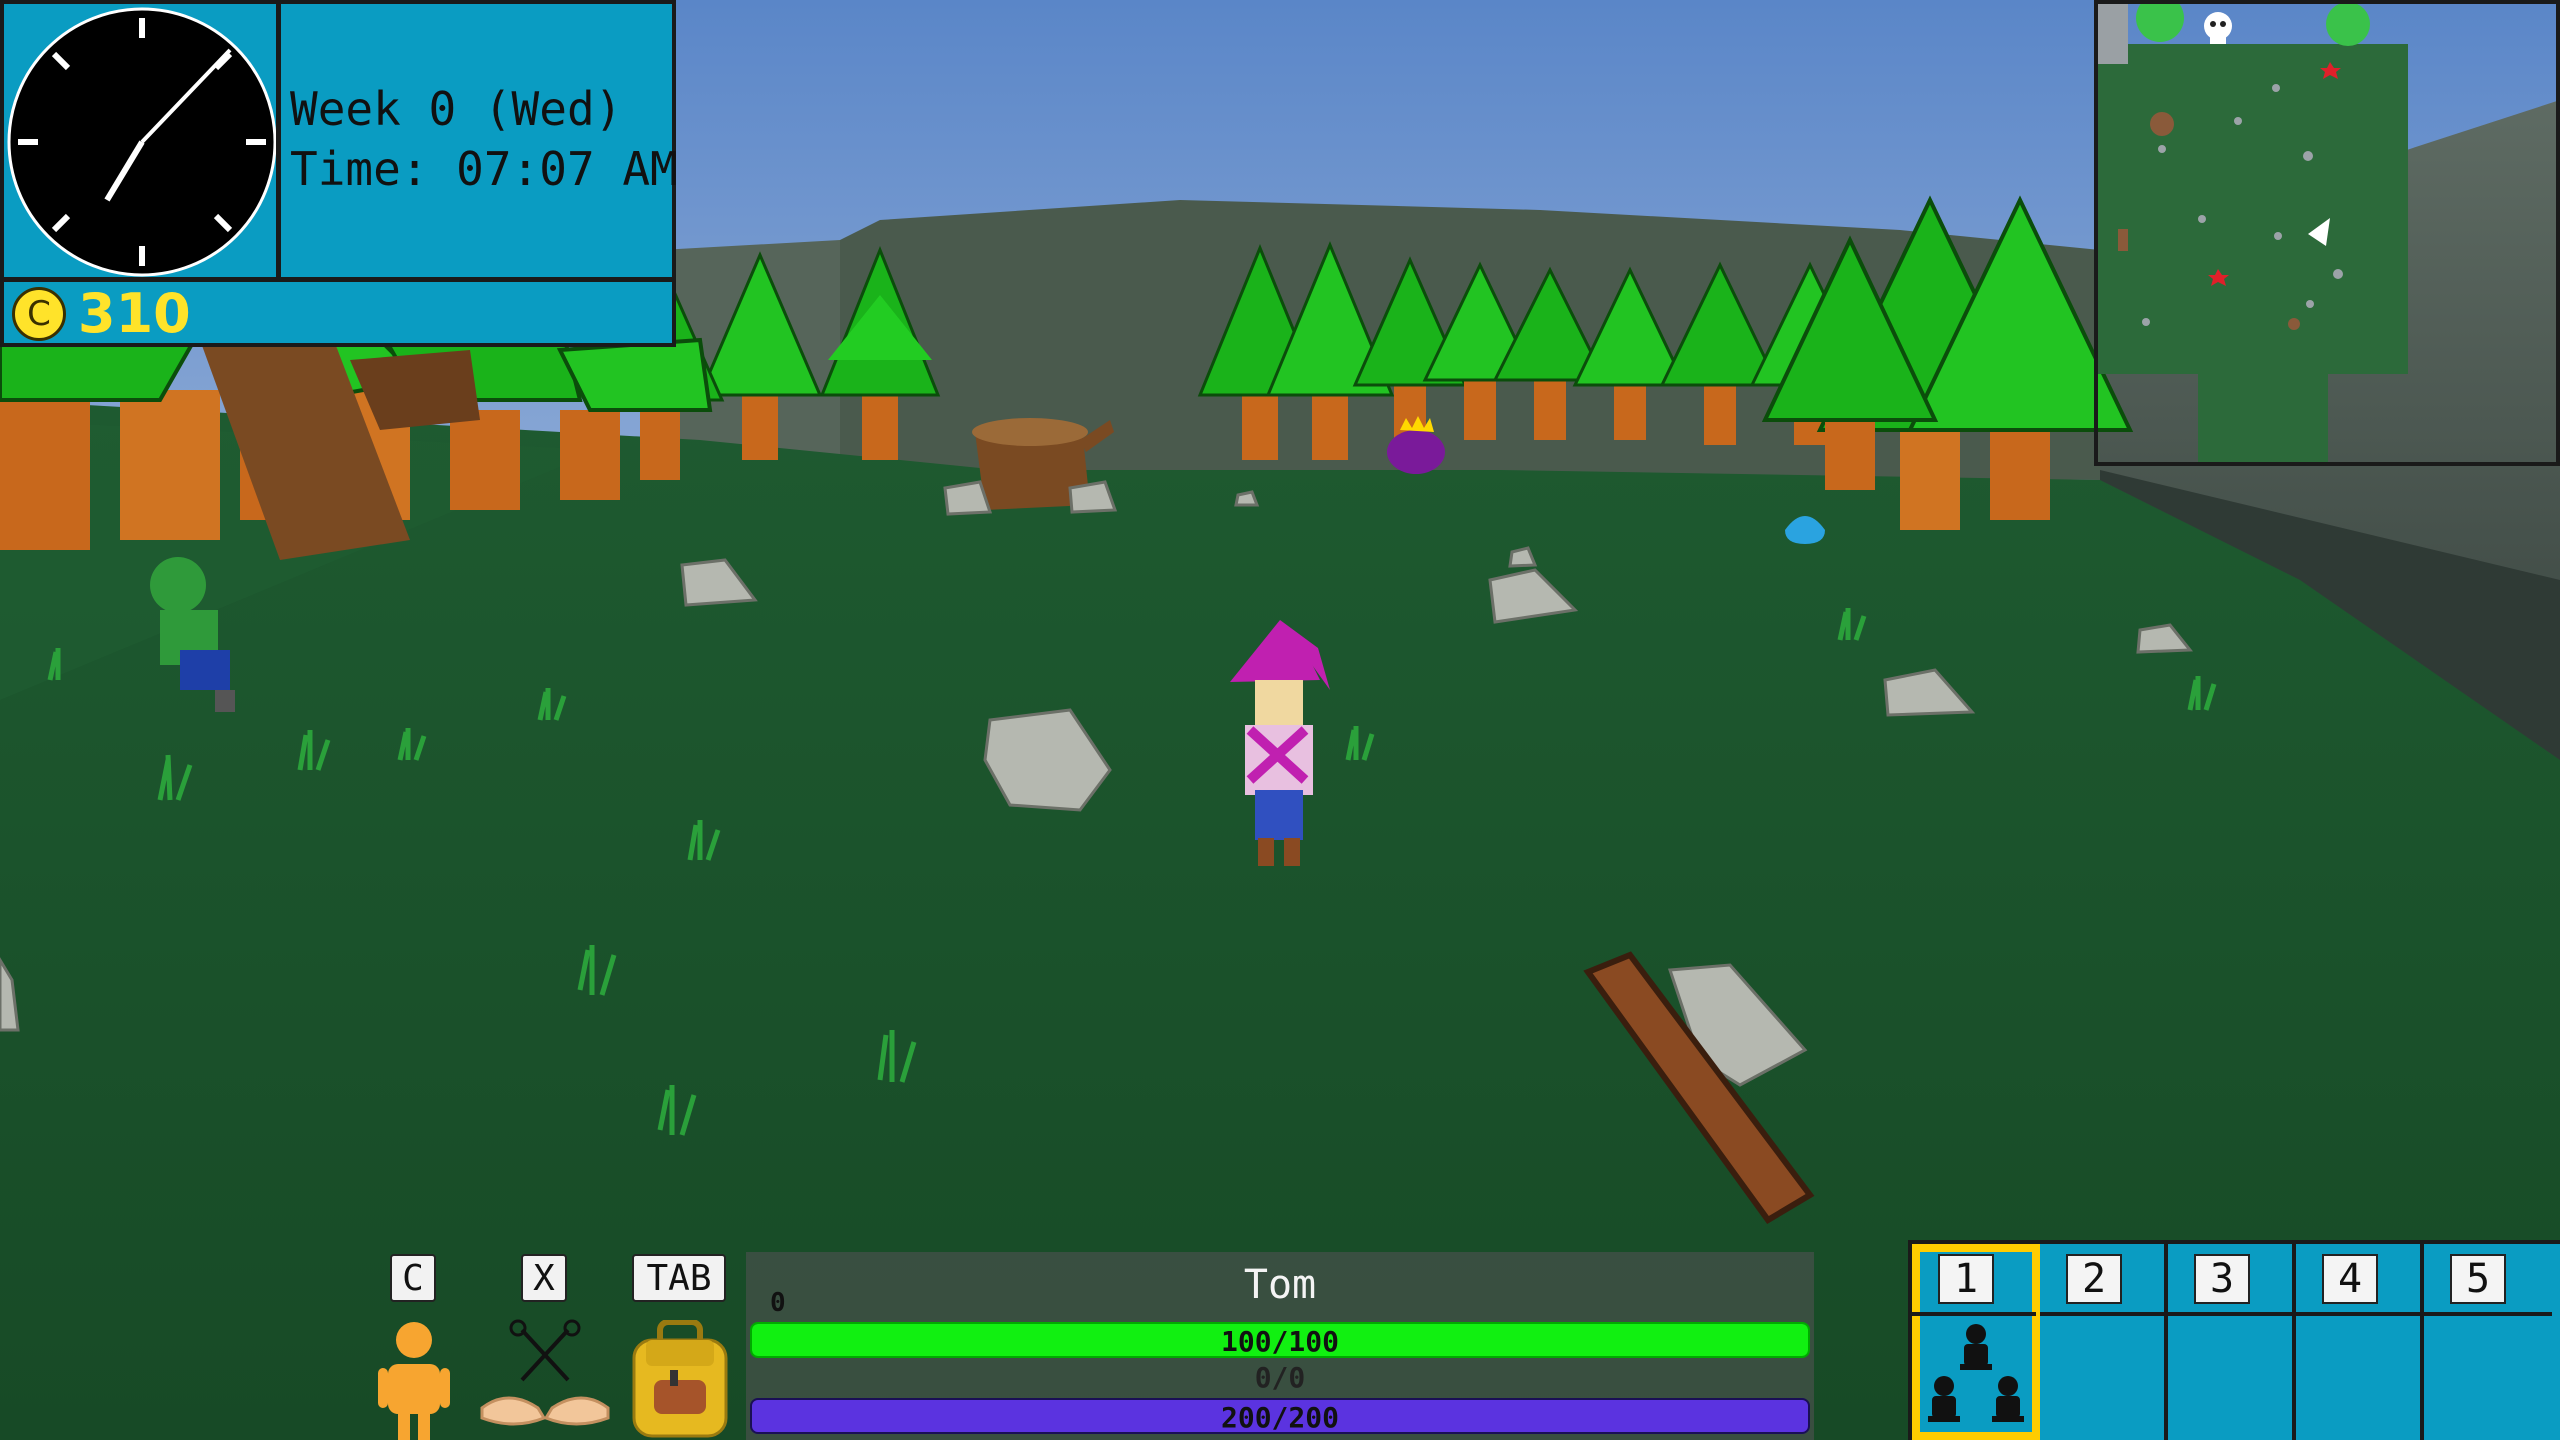  I want to click on coin-icon: C, so click(39, 314).